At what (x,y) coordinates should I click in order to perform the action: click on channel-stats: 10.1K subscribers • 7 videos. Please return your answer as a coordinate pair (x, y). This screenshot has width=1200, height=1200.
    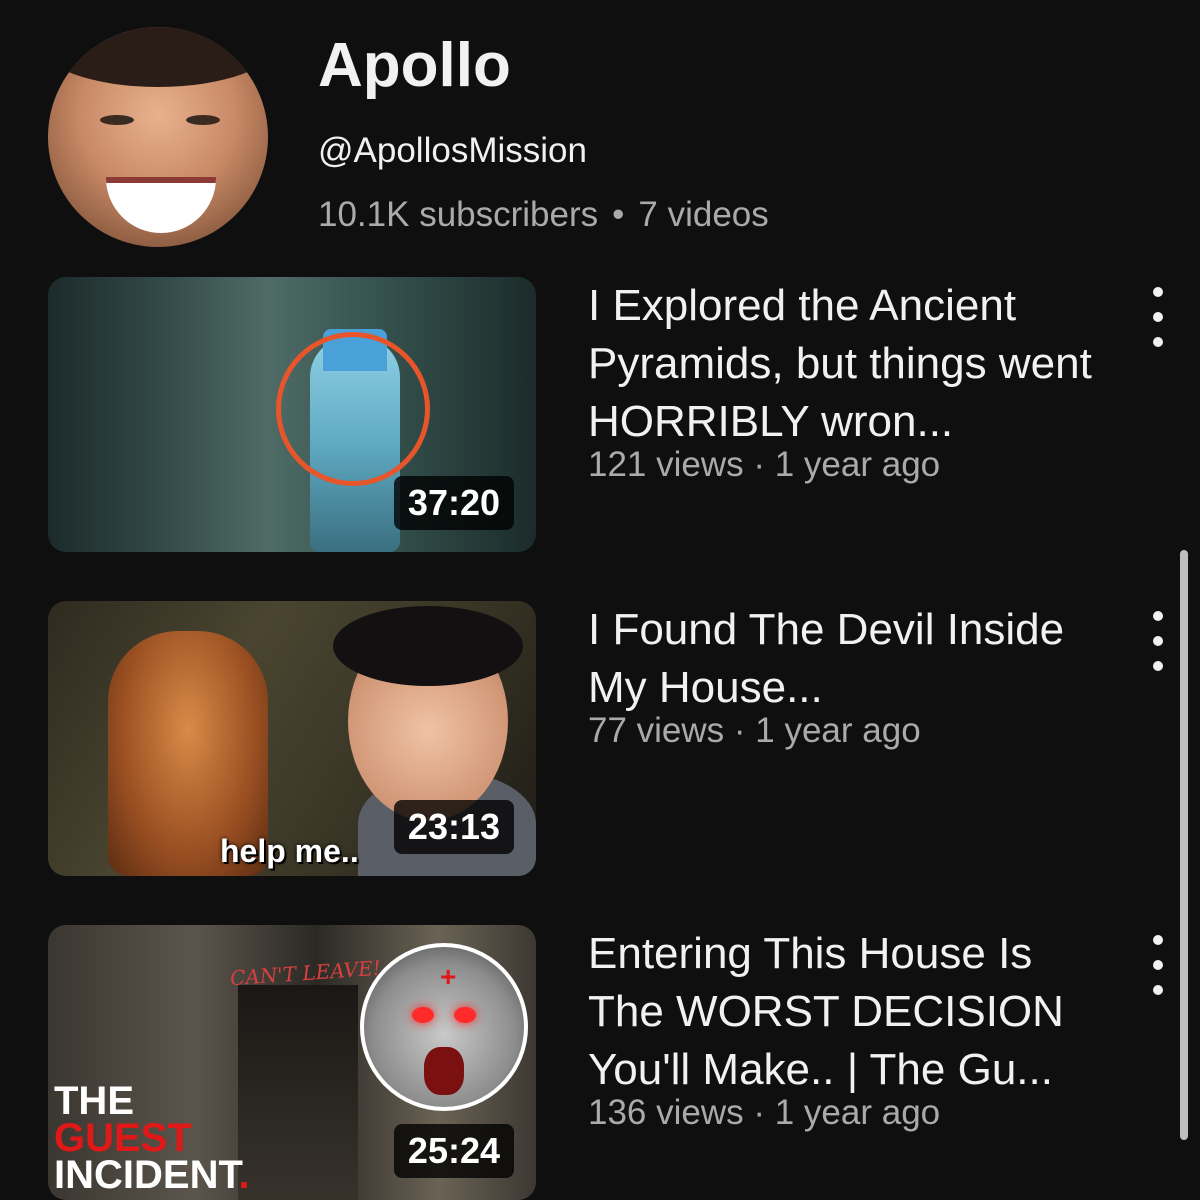
    Looking at the image, I should click on (543, 215).